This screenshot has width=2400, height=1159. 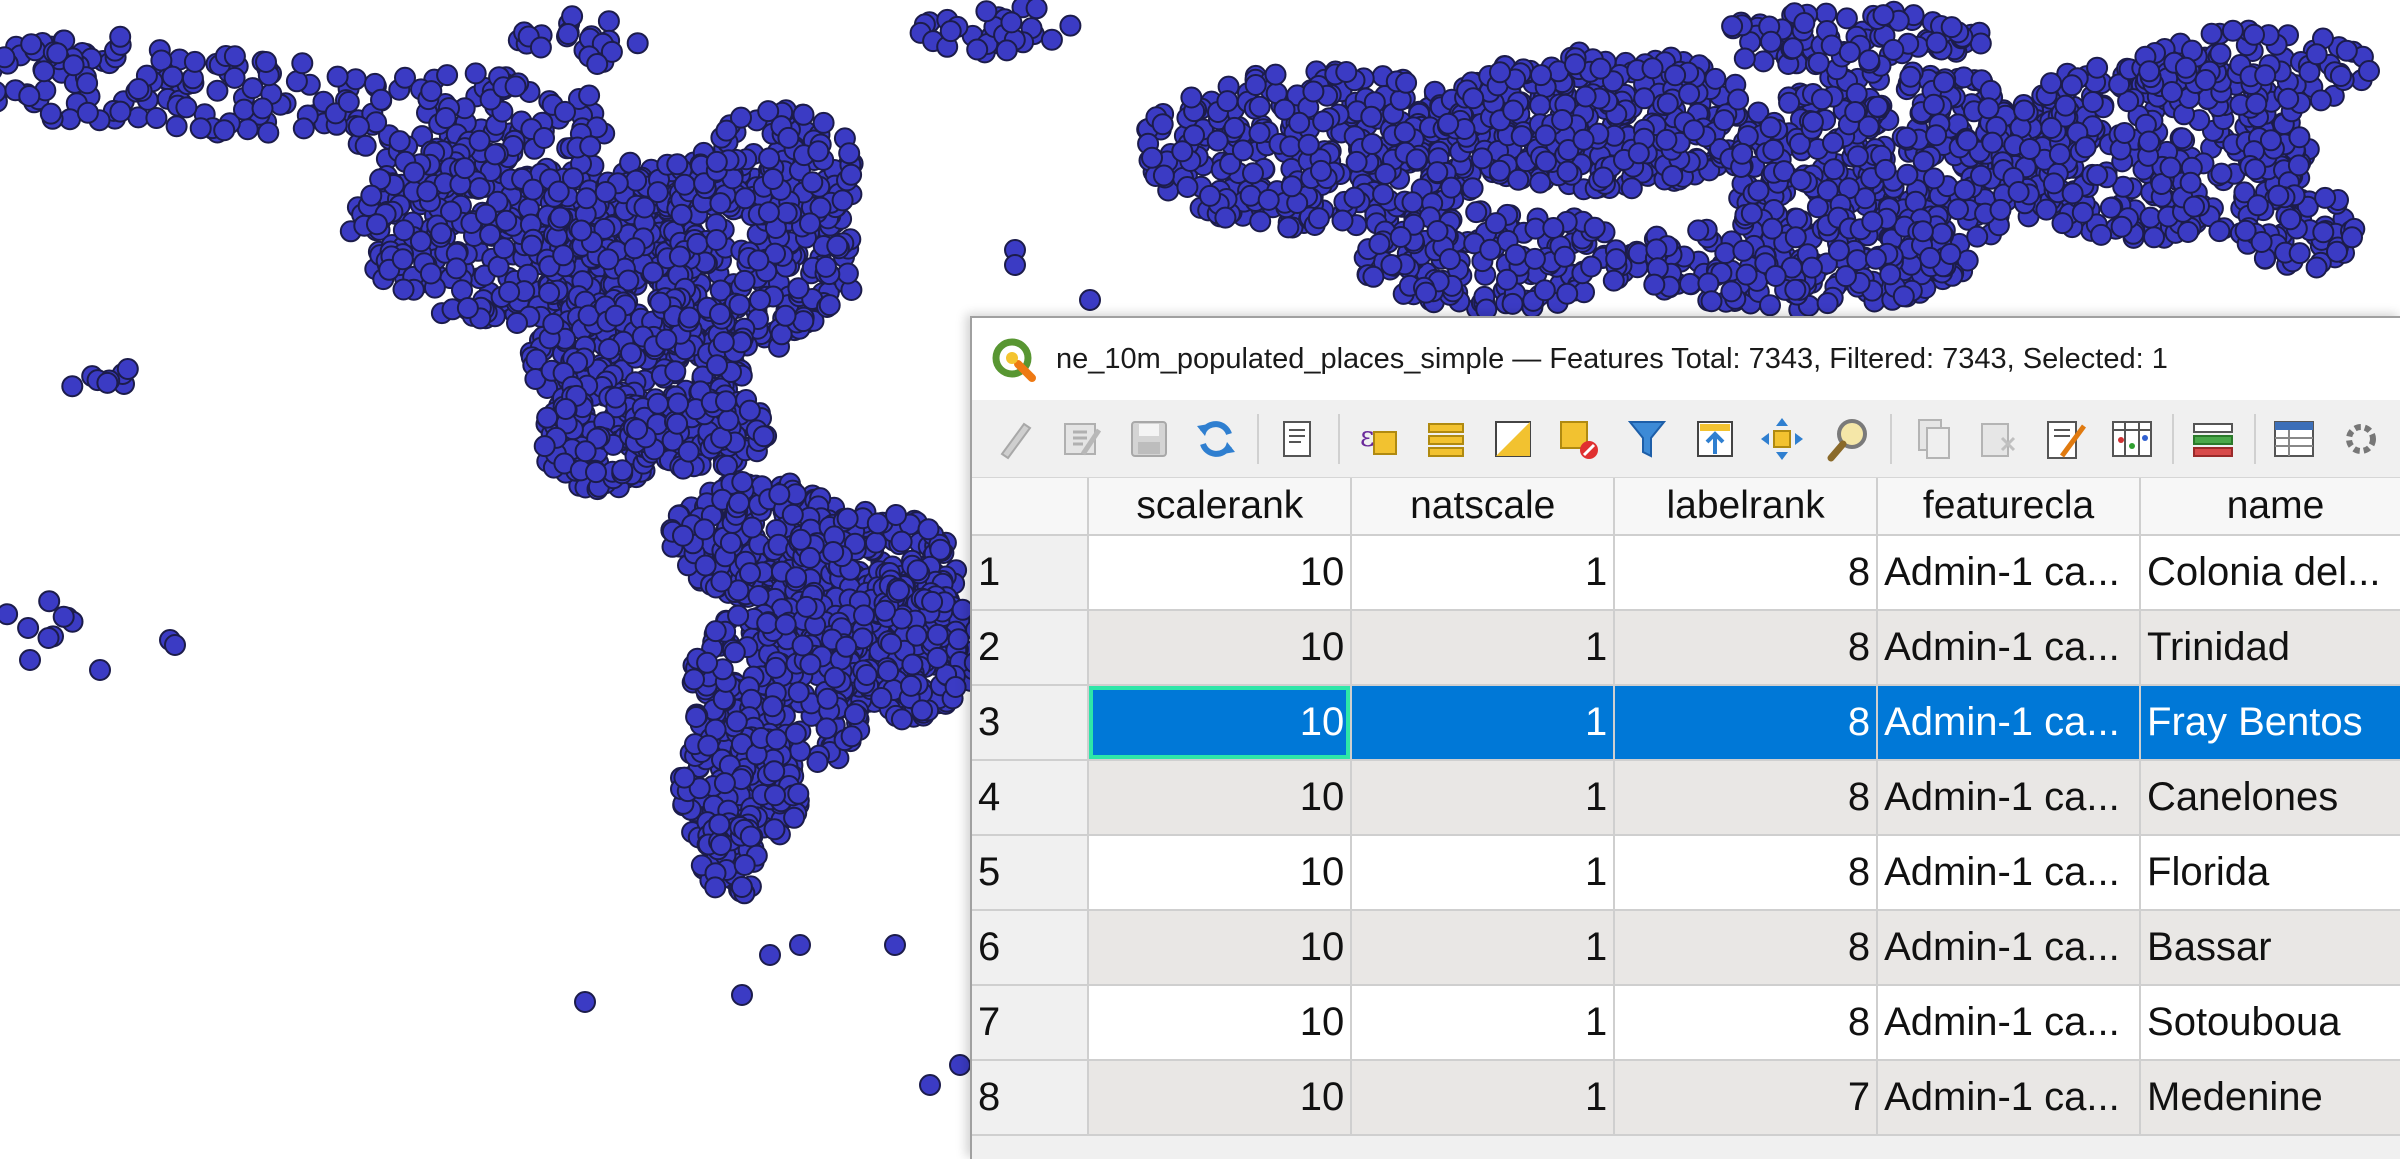 I want to click on field-calculator-icon, so click(x=2212, y=439).